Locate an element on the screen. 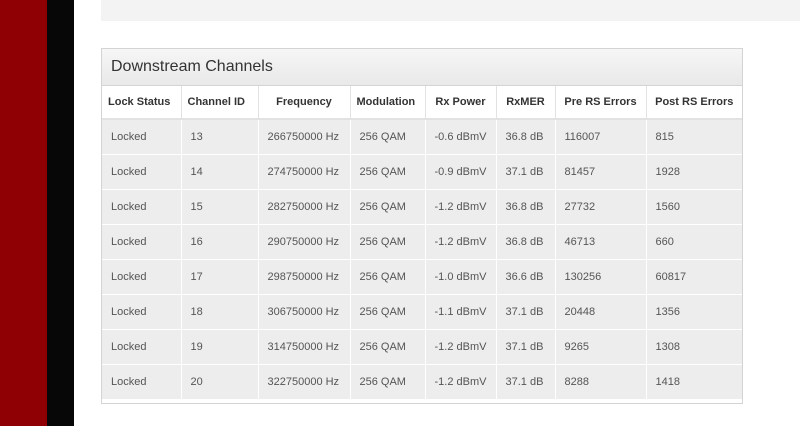 Image resolution: width=800 pixels, height=426 pixels. cell-channel-id: 19 is located at coordinates (220, 347).